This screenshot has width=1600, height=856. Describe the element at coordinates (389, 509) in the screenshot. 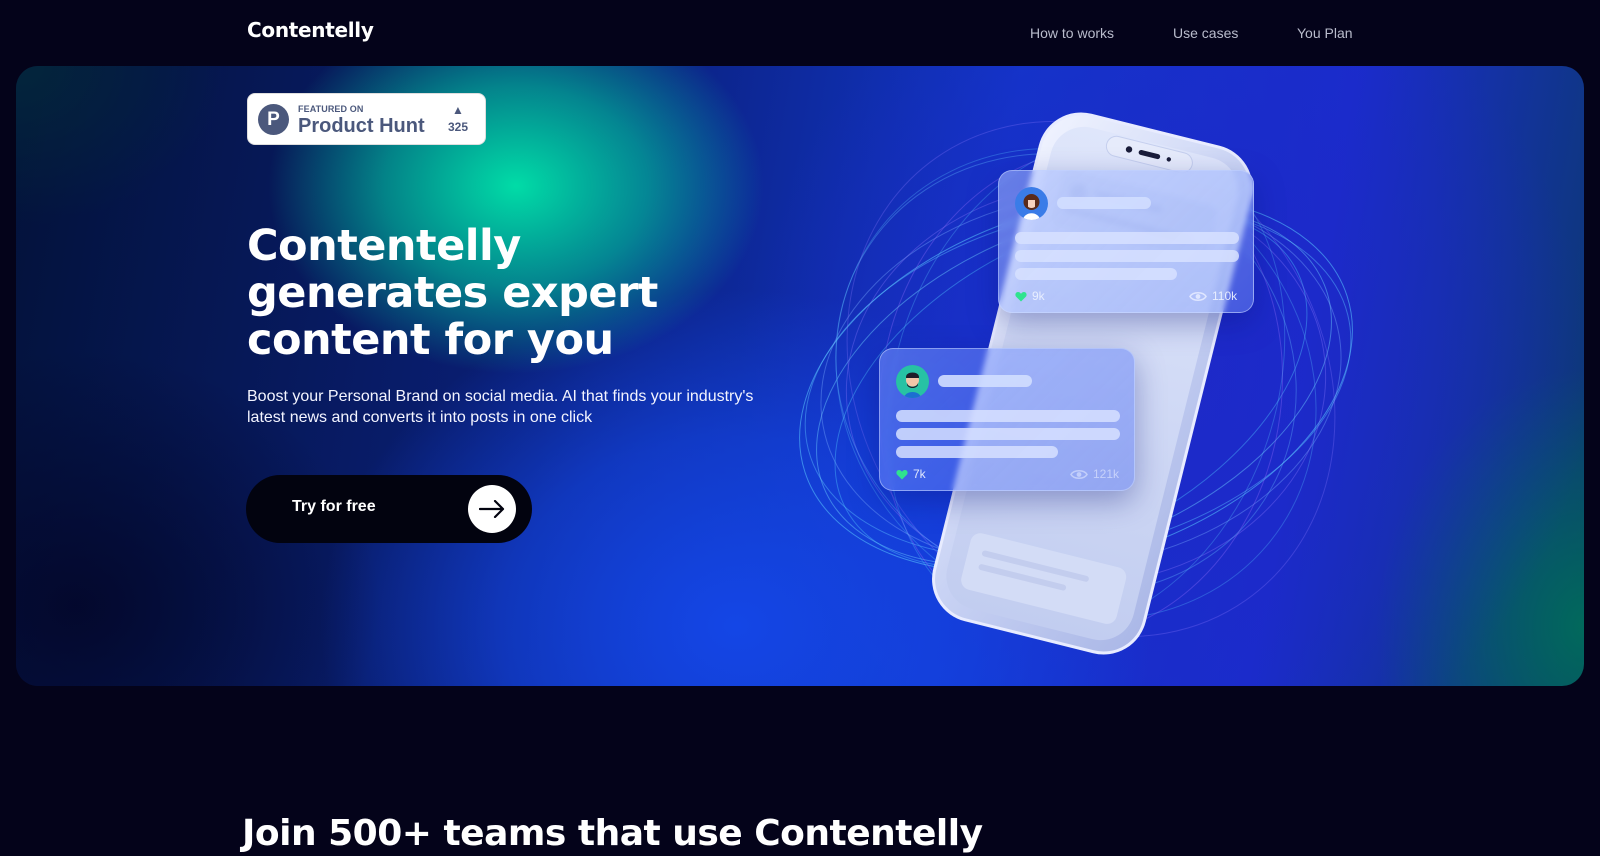

I see `try-for-free-button: Try for free` at that location.